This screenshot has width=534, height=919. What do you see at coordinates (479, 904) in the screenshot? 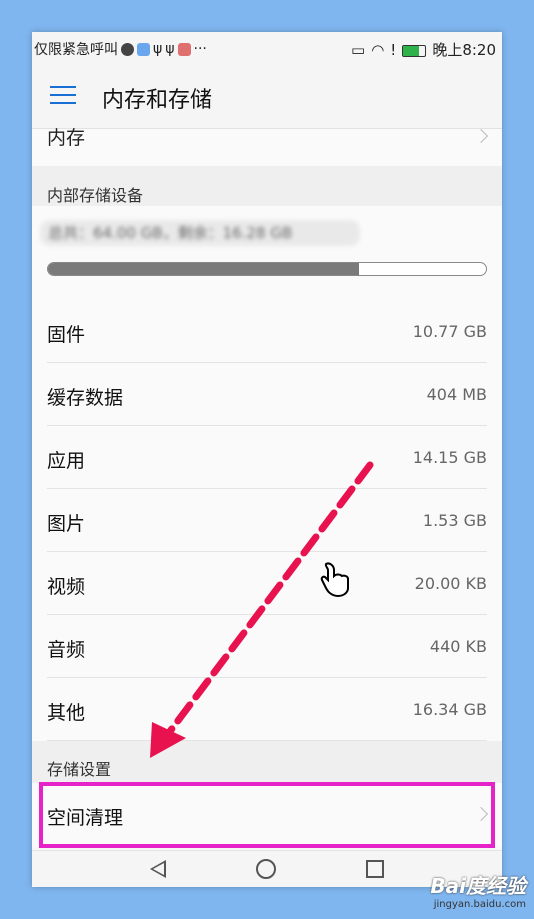
I see `watermark-url: jingyan.baidu.com` at bounding box center [479, 904].